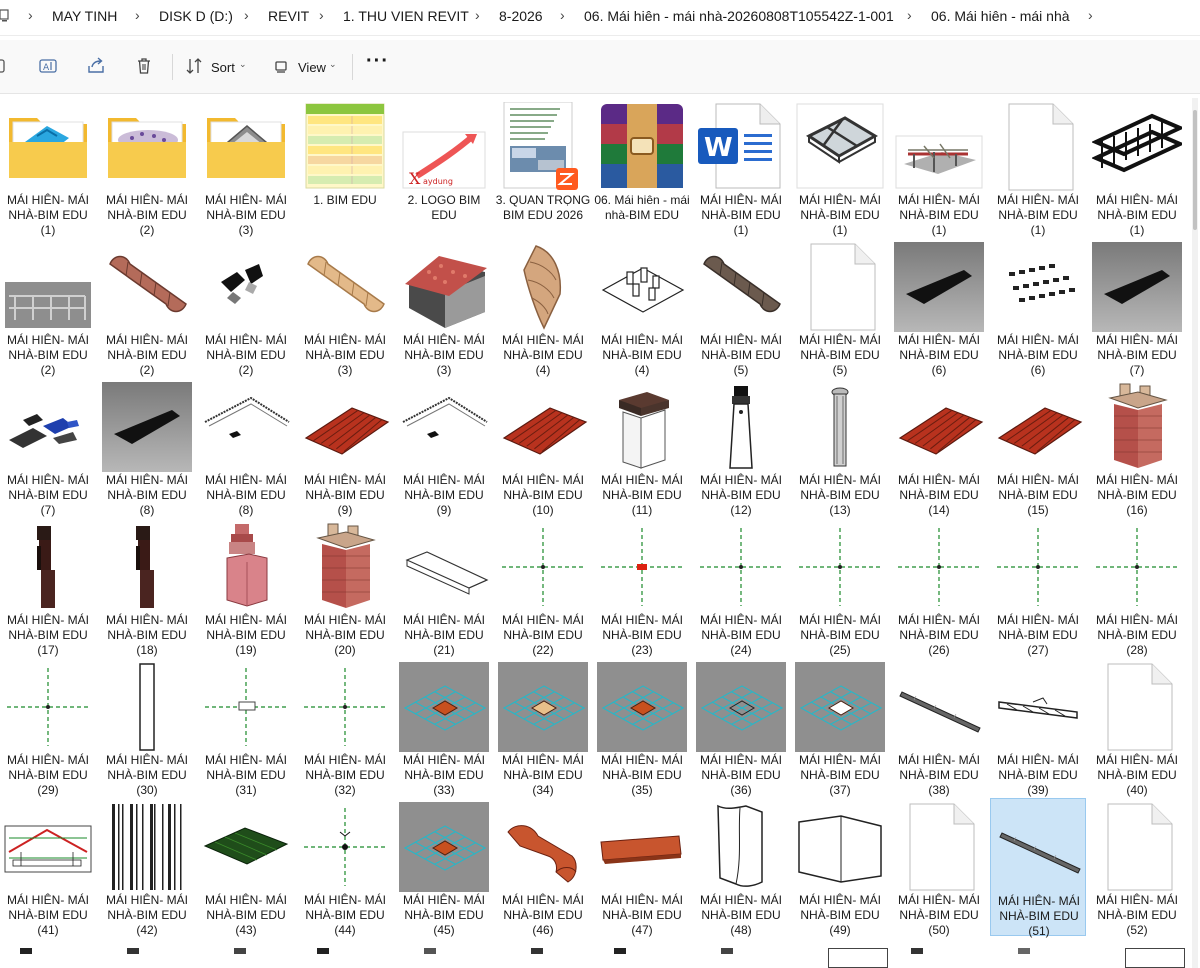 This screenshot has width=1200, height=968. I want to click on file-item: MÁI HIÊN- MÁI NHÀ-BIM EDU (28), so click(1137, 587).